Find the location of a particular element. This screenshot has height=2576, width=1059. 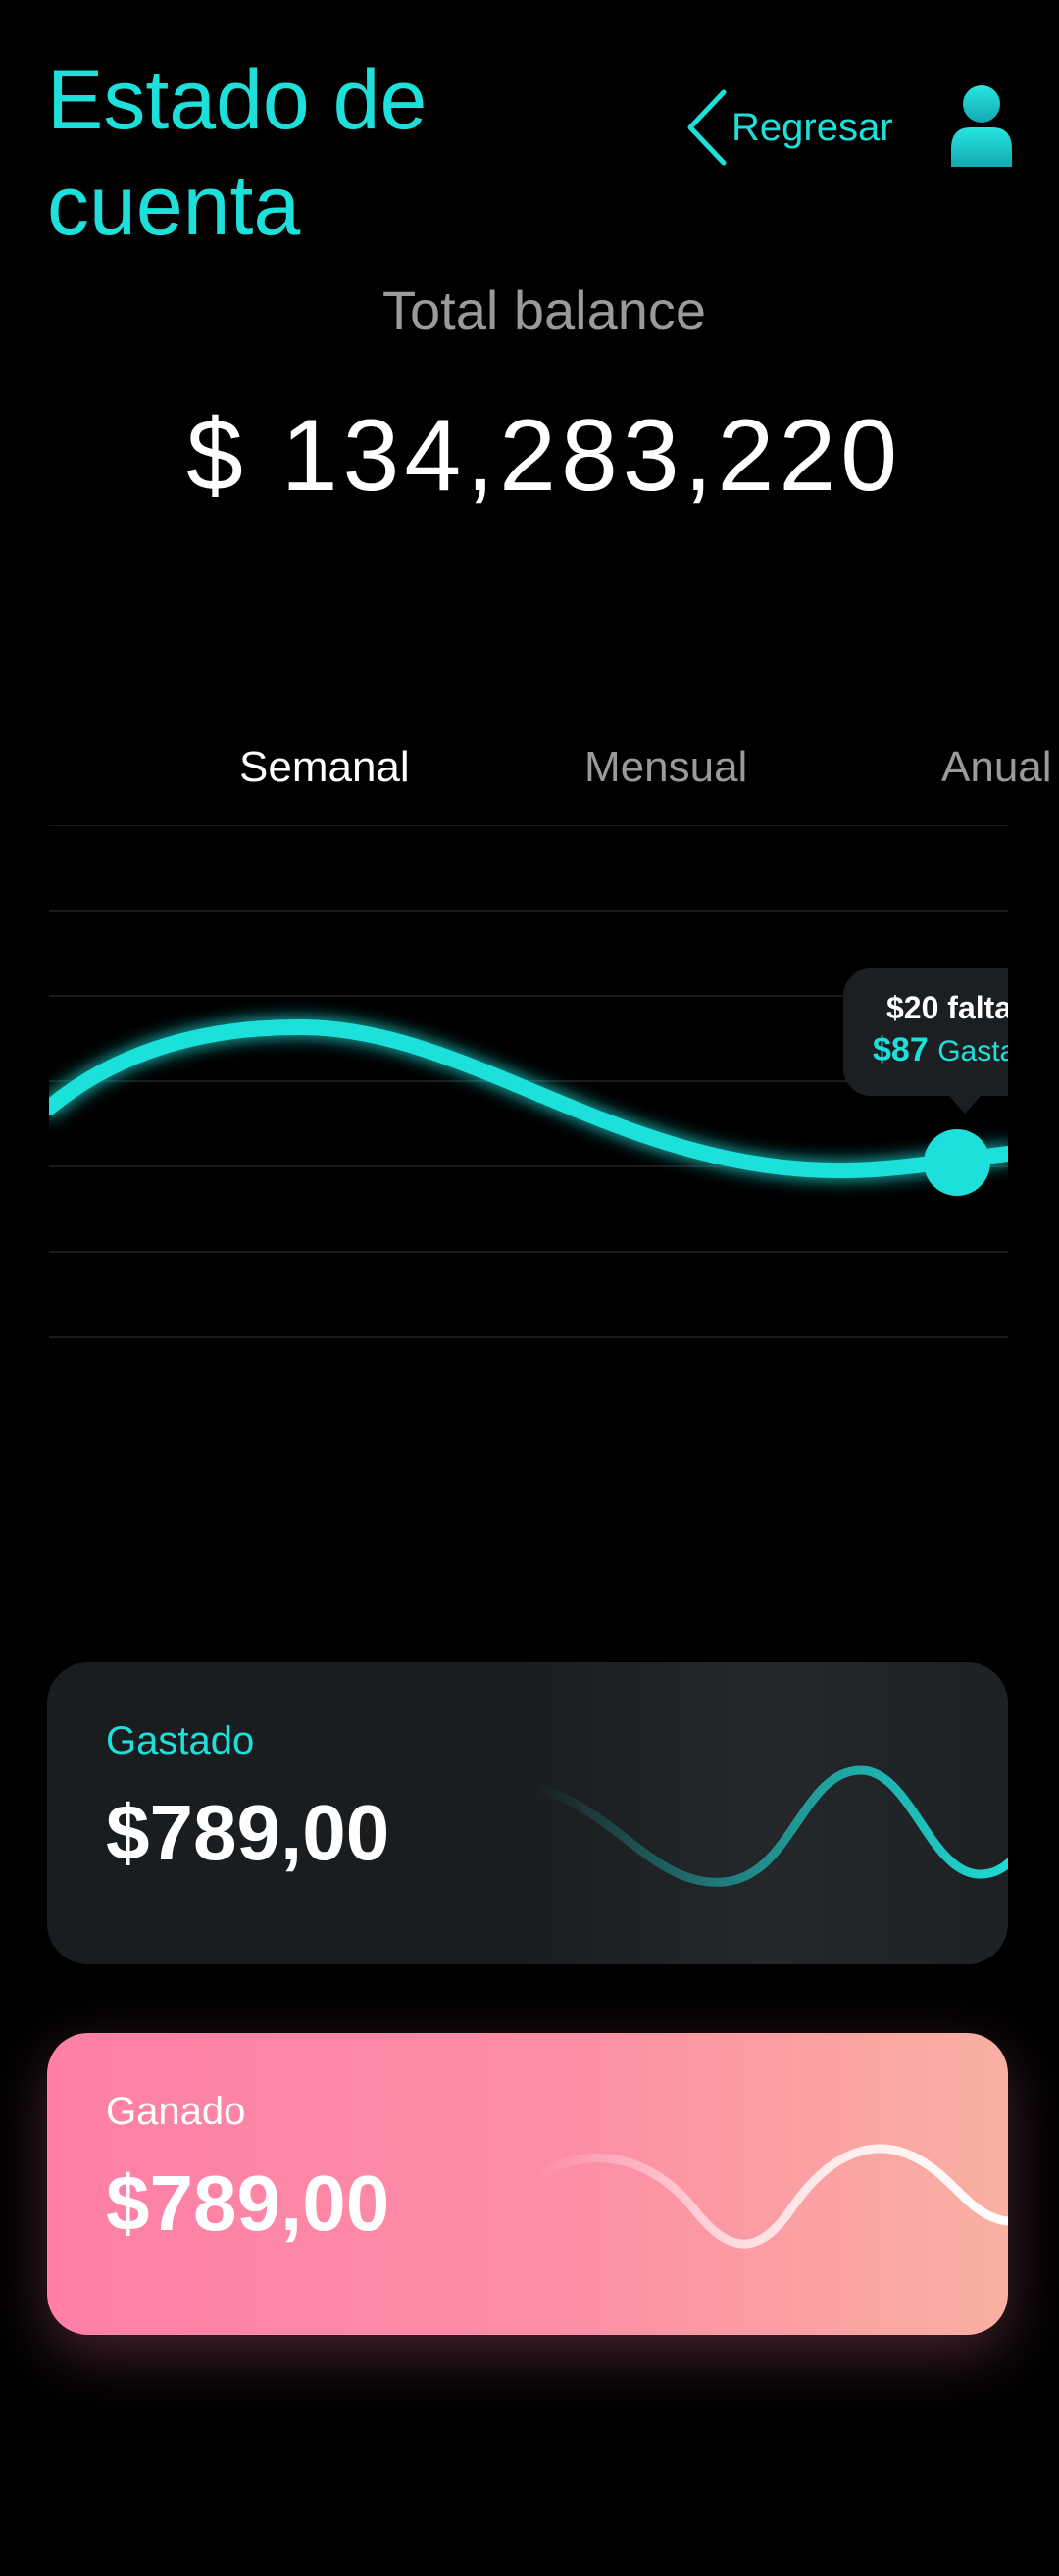

tooltip-spent: $87 Gastado is located at coordinates (940, 1050).